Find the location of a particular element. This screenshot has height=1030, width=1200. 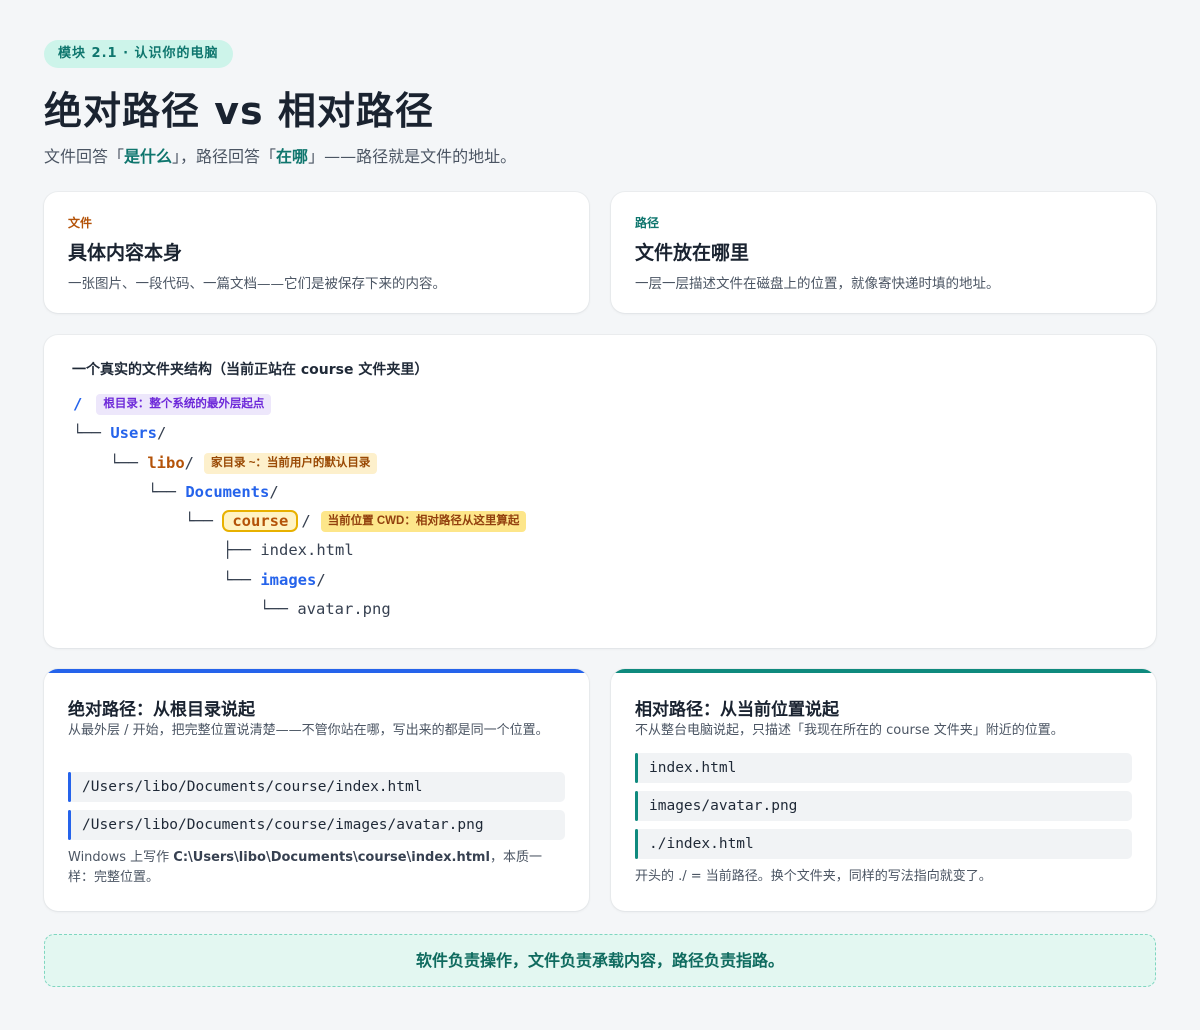

relative-path-description: 不从整台电脑说起，只描述「我现在所在的 course 文件夹」附近的位置。 is located at coordinates (849, 730).